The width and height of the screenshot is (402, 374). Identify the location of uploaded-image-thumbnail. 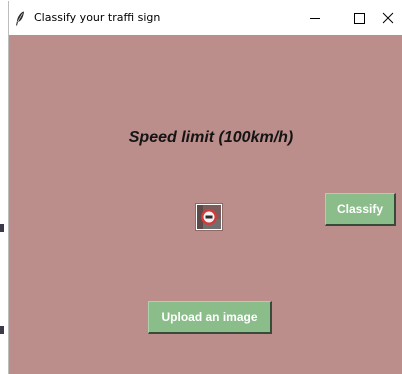
(209, 217).